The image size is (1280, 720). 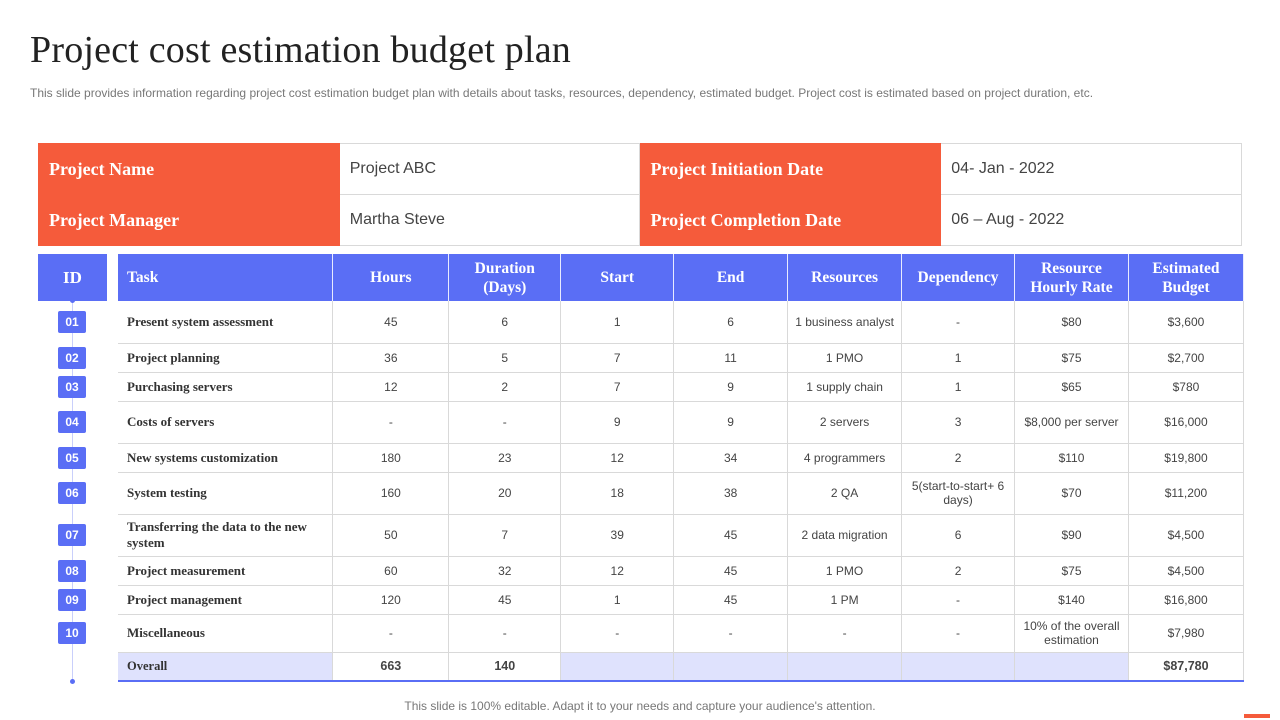 I want to click on cell-start: 12, so click(x=617, y=458).